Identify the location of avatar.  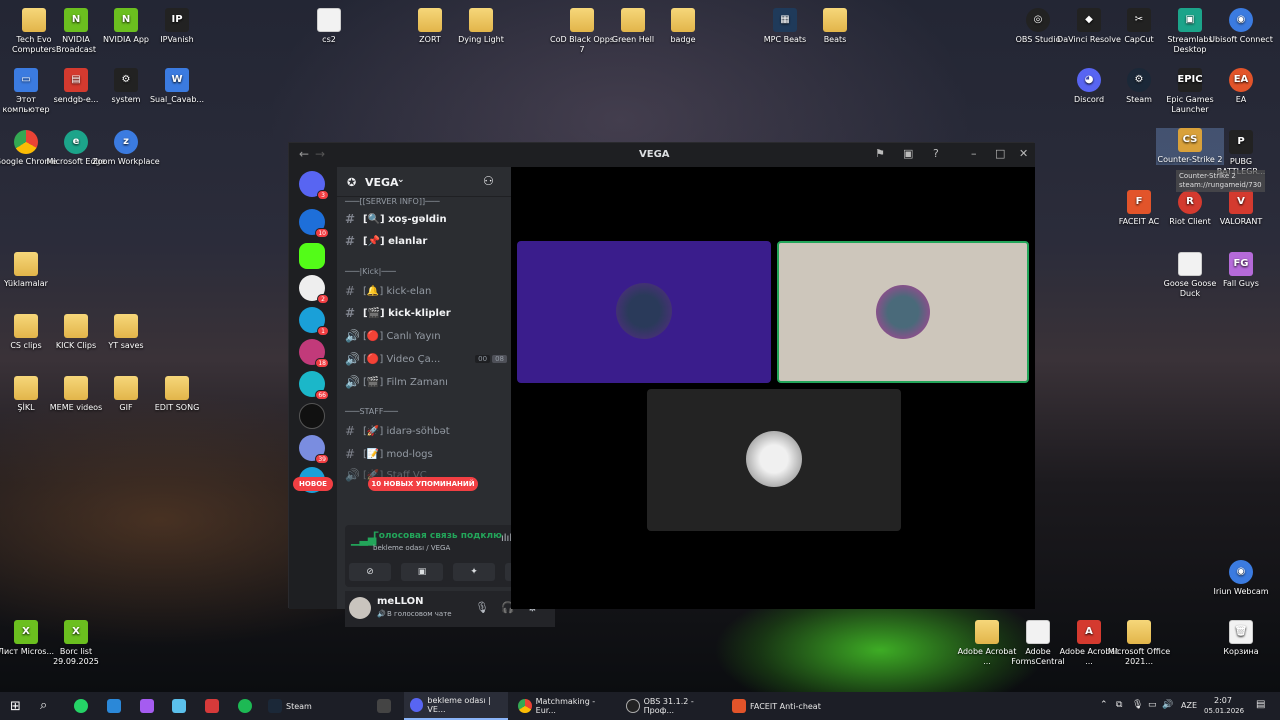
(360, 608).